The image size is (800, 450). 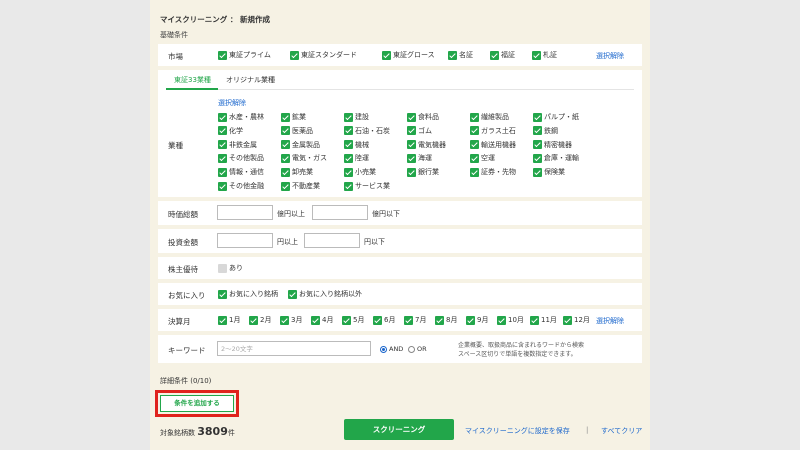 I want to click on industry-option: 海運, so click(x=419, y=158).